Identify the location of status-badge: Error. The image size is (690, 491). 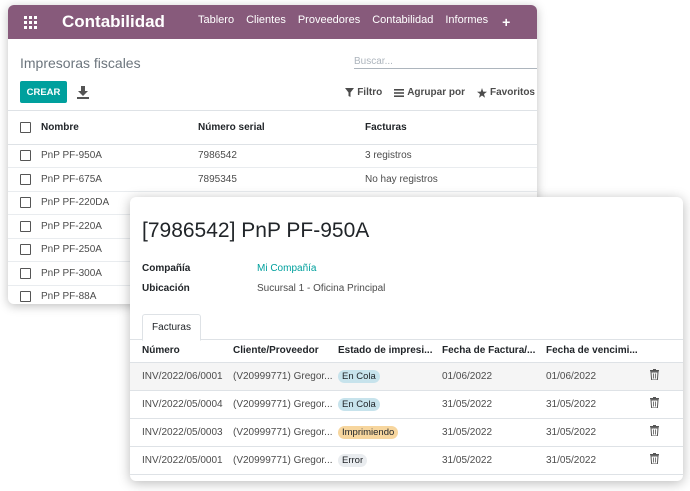
(353, 460).